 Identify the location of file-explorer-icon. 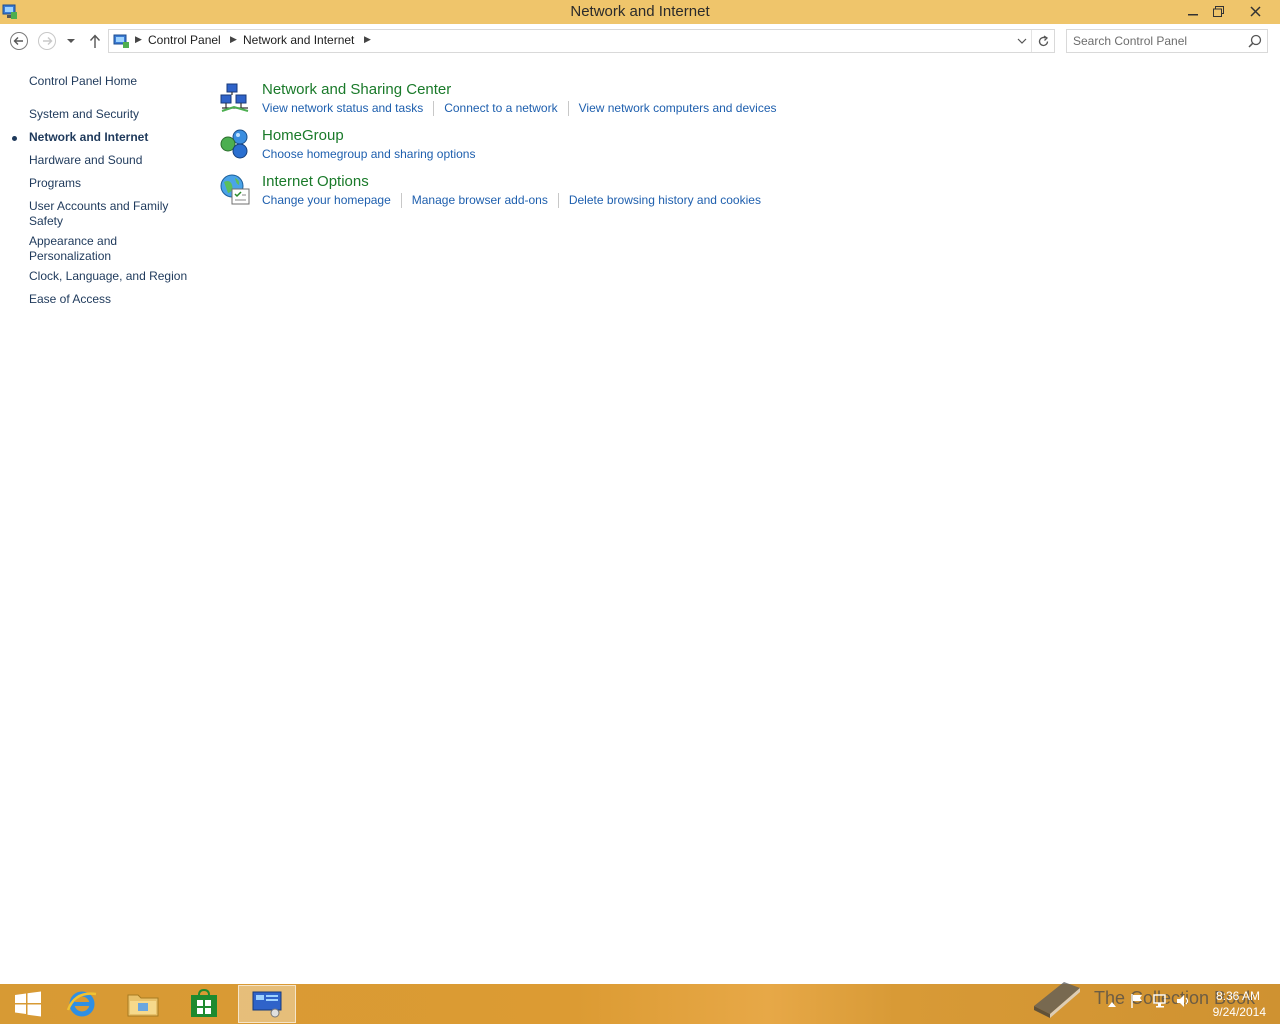
(142, 1004).